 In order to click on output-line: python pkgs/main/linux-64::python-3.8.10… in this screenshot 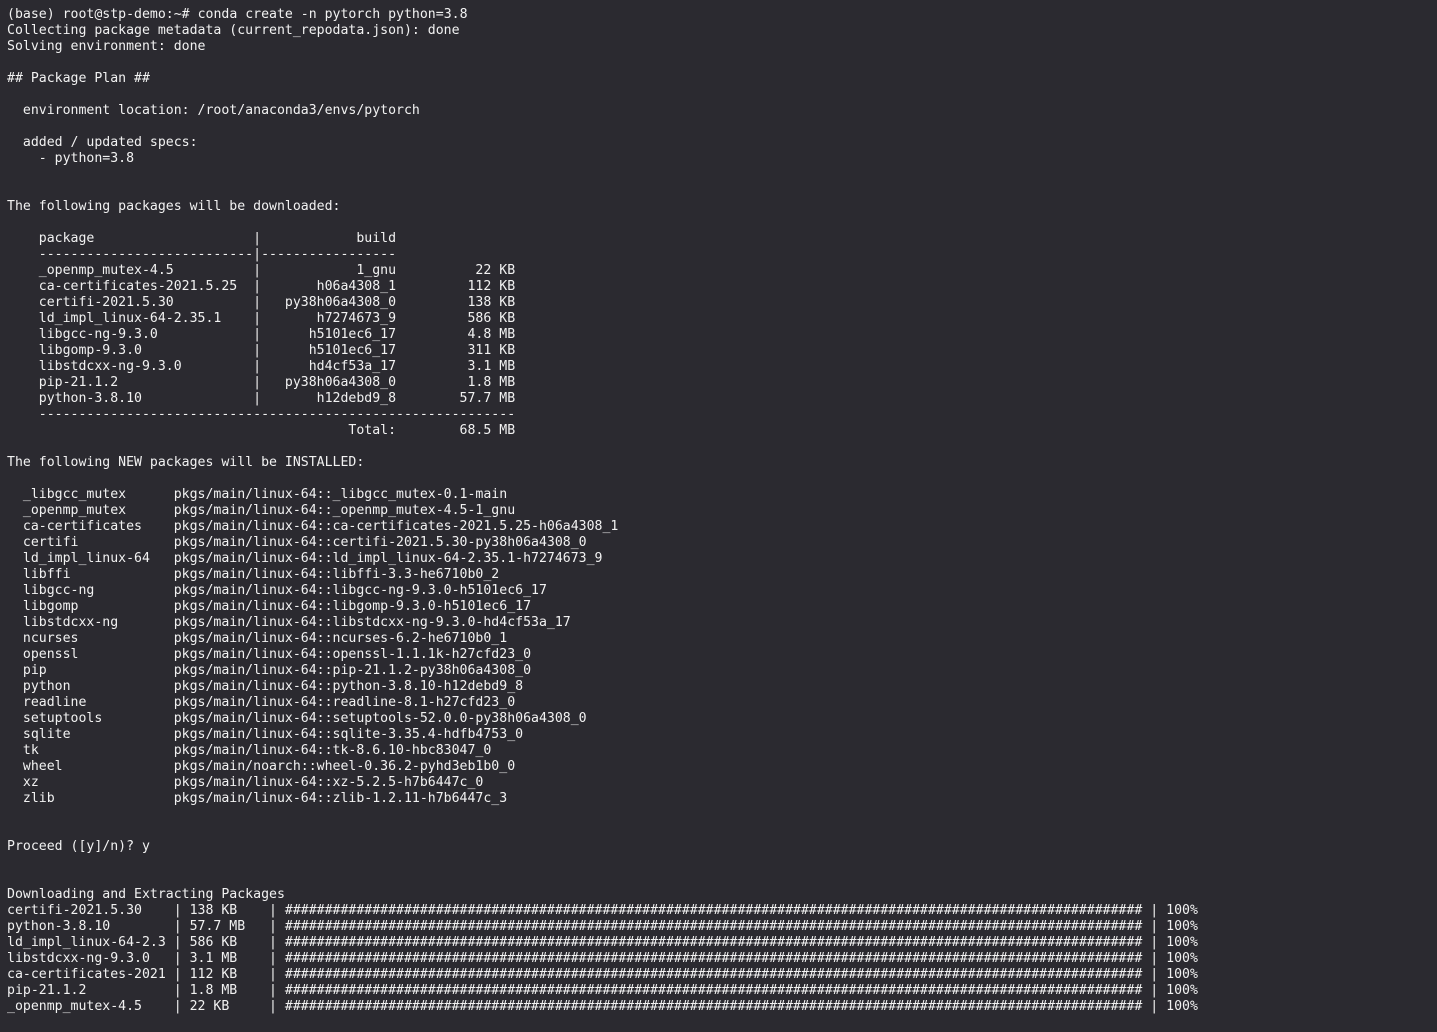, I will do `click(265, 686)`.